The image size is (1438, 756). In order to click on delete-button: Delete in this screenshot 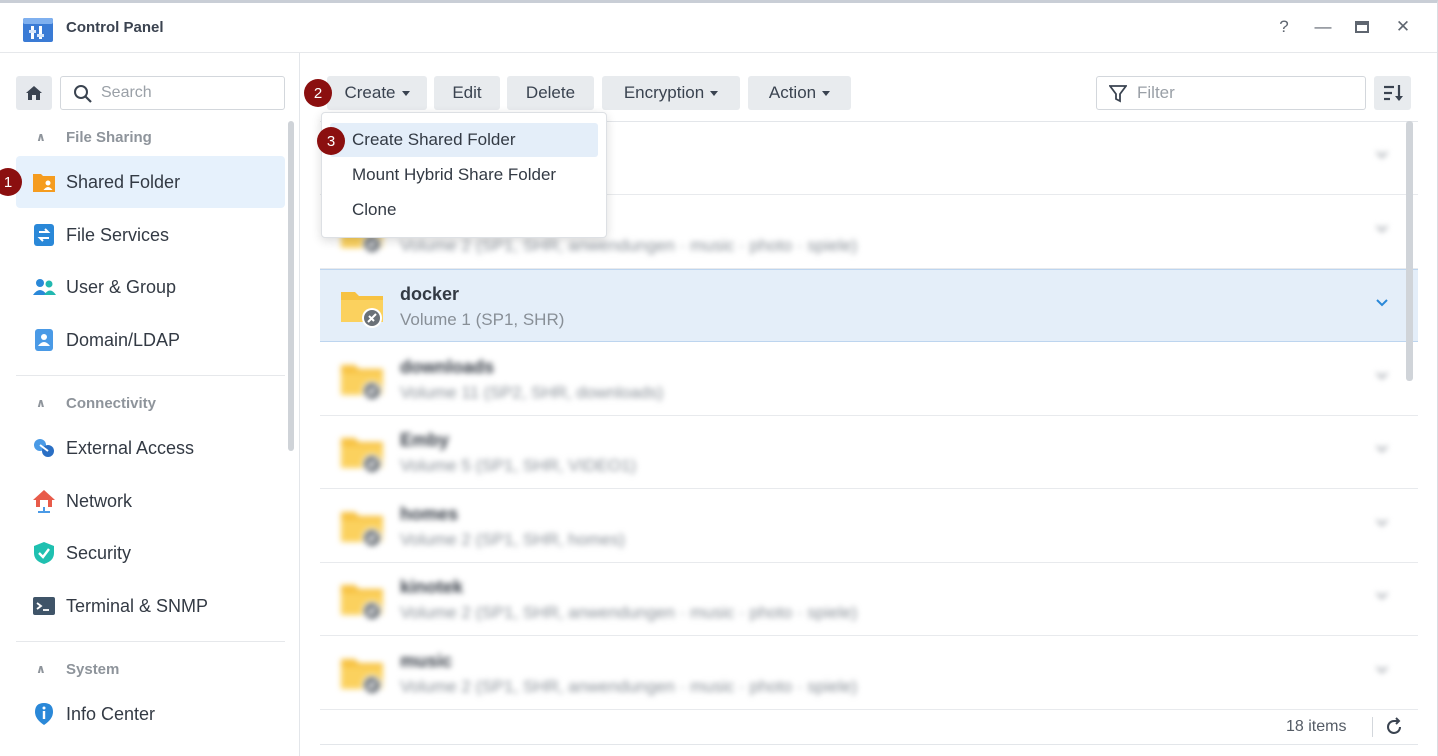, I will do `click(550, 93)`.